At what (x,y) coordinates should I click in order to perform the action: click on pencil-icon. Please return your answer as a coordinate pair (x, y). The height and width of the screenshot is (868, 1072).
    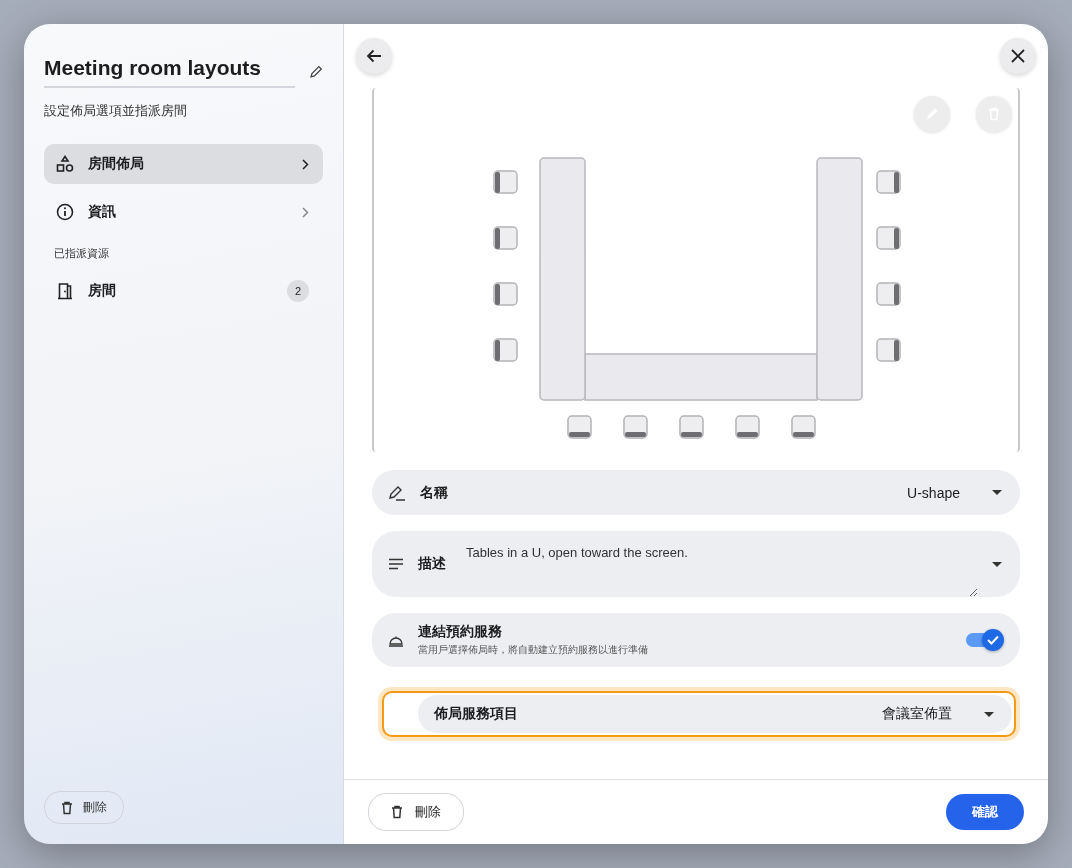
    Looking at the image, I should click on (316, 72).